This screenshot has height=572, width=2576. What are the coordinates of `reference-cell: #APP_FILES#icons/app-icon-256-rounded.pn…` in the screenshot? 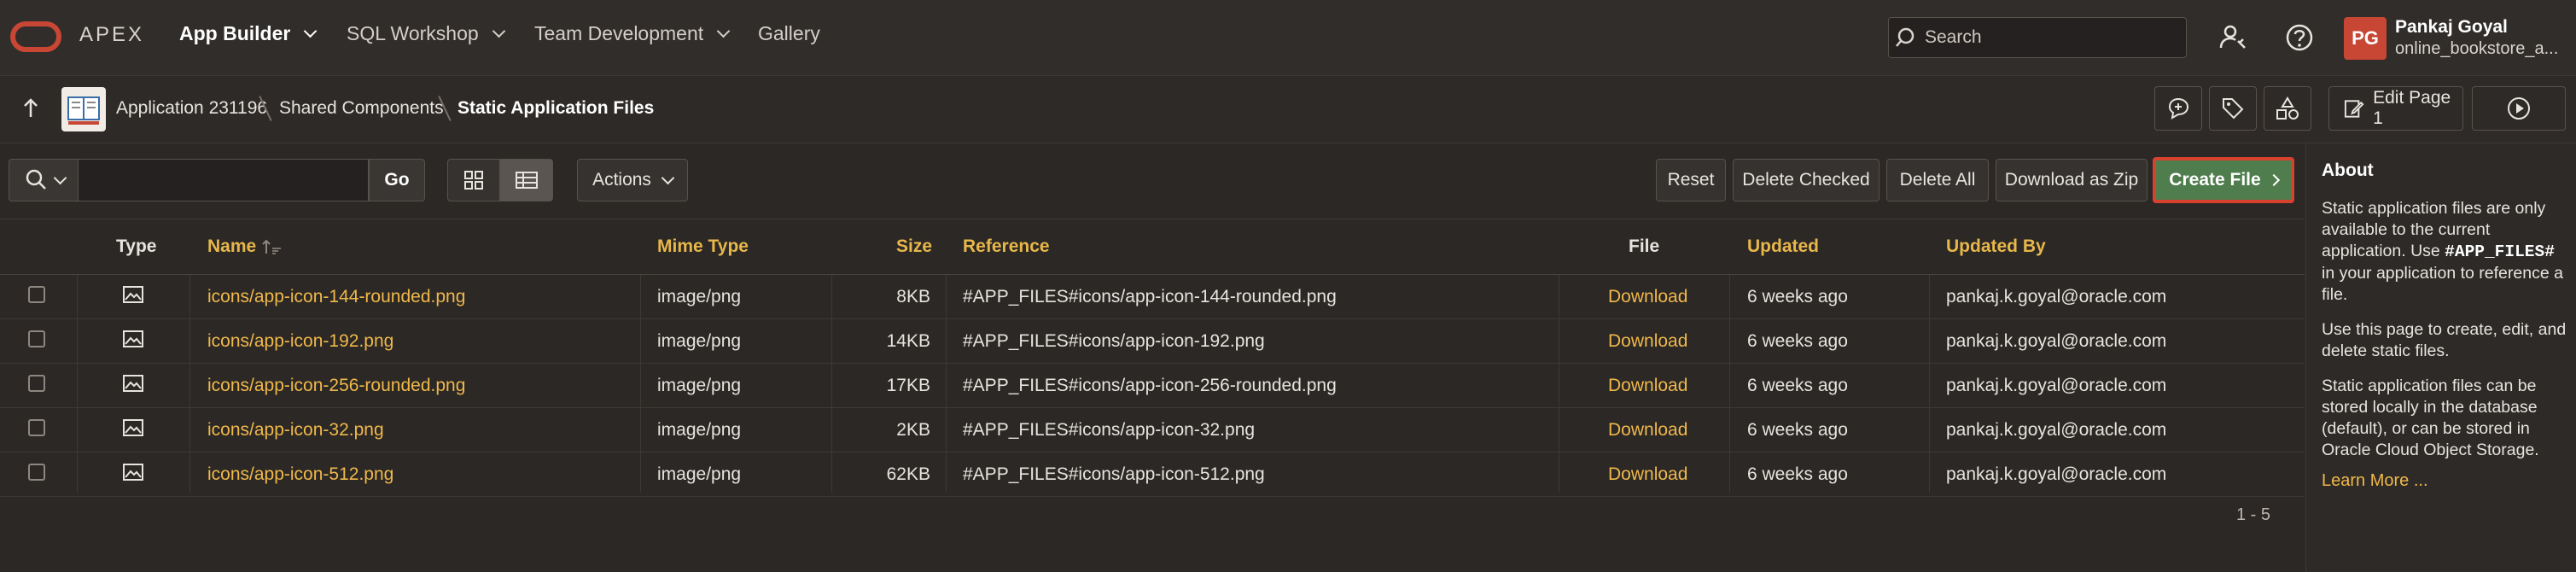 It's located at (1150, 385).